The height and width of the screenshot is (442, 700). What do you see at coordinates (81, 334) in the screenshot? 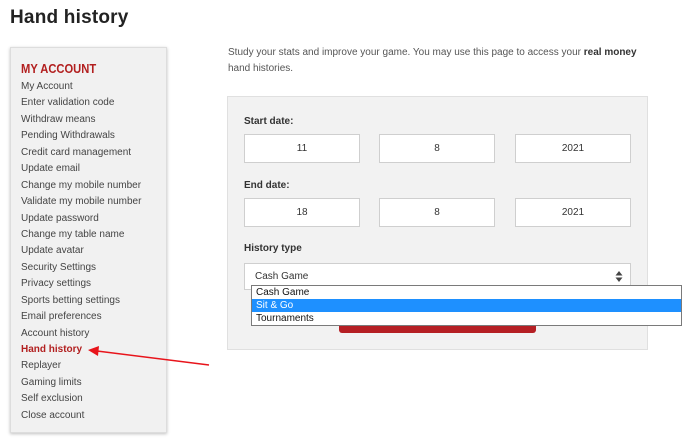
I see `sidebar-item-account-history: Account history` at bounding box center [81, 334].